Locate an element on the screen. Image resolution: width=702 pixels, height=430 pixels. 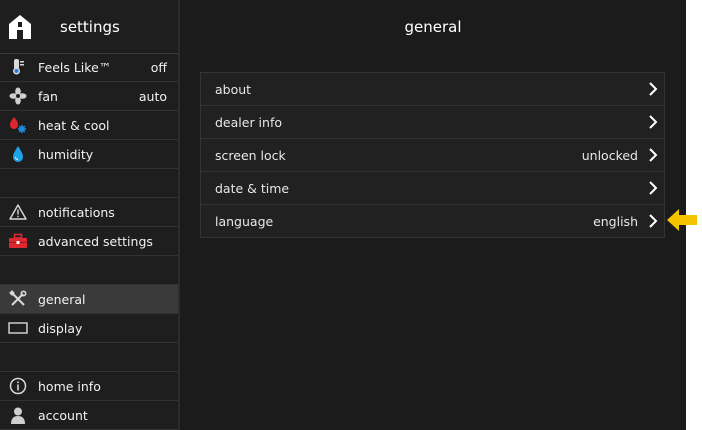
heat-cool-icon is located at coordinates (18, 125).